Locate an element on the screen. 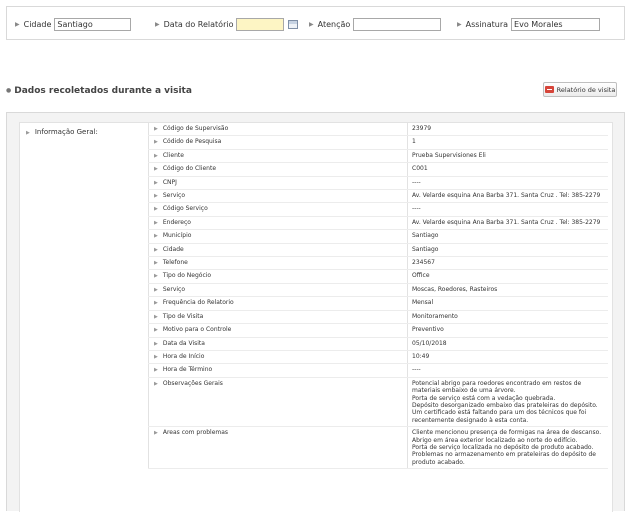 Image resolution: width=631 pixels, height=512 pixels. row-value: ---- is located at coordinates (507, 183).